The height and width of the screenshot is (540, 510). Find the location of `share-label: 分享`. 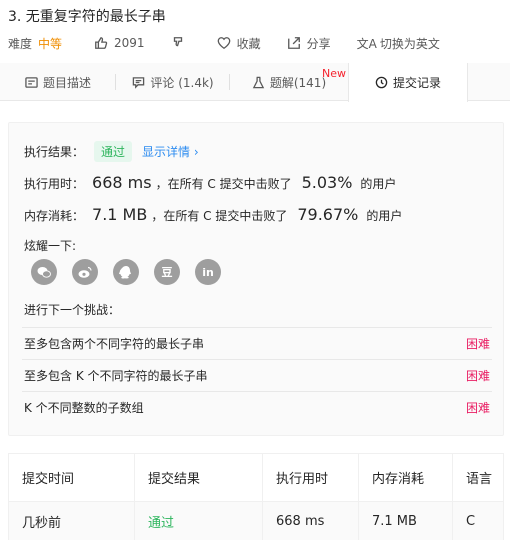

share-label: 分享 is located at coordinates (318, 43).